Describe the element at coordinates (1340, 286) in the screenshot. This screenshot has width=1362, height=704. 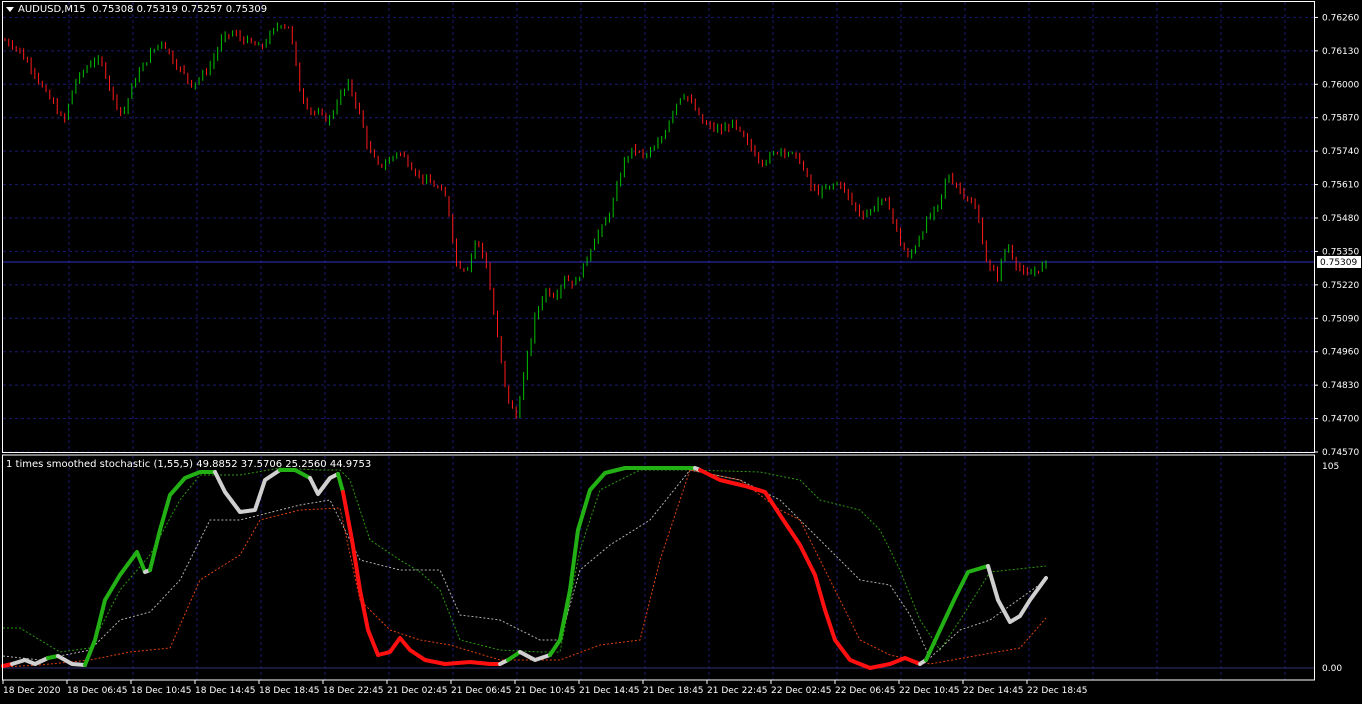
I see `price-tick-label: 0.75220` at that location.